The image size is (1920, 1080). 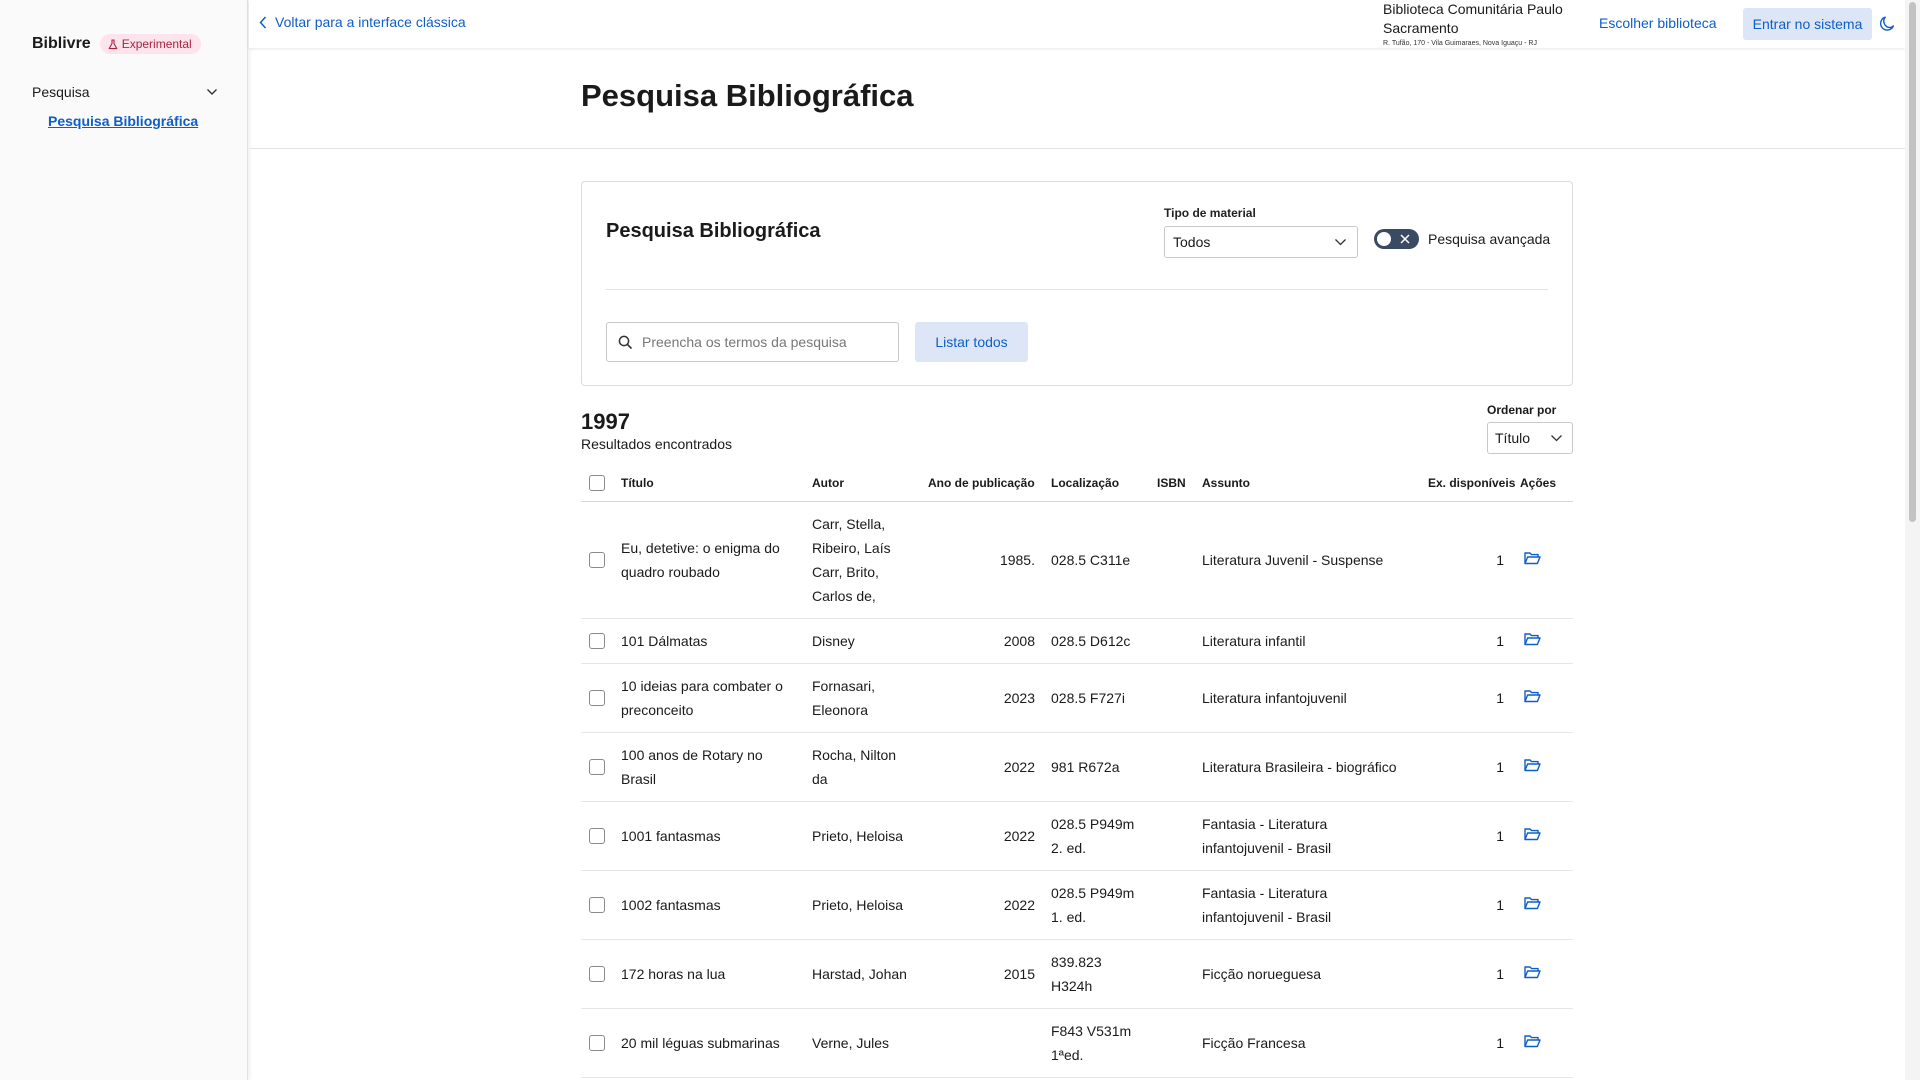 What do you see at coordinates (981, 560) in the screenshot?
I see `cell-year: 1985.` at bounding box center [981, 560].